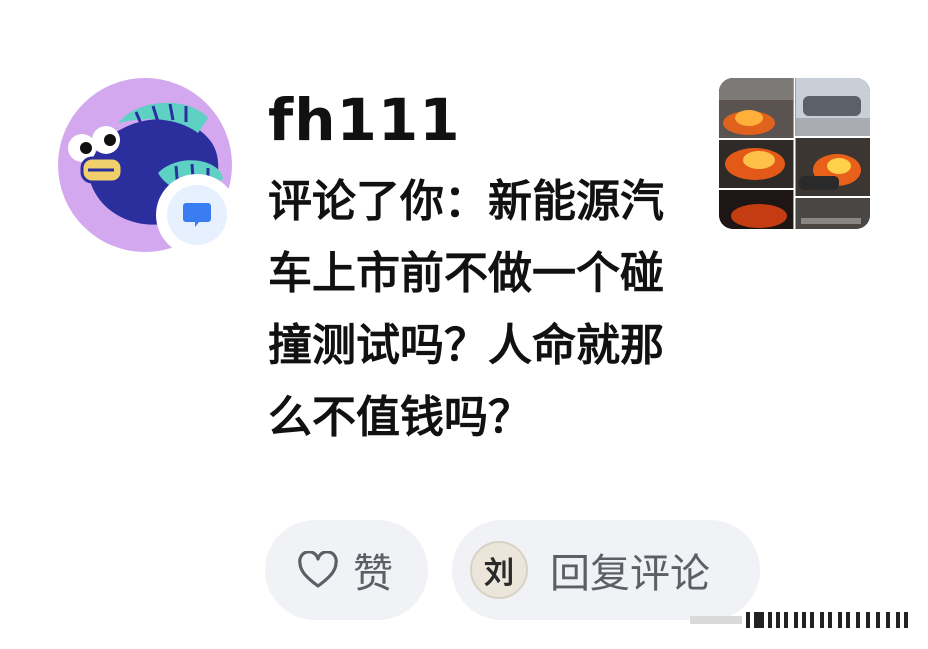  I want to click on like-button: 赞, so click(346, 570).